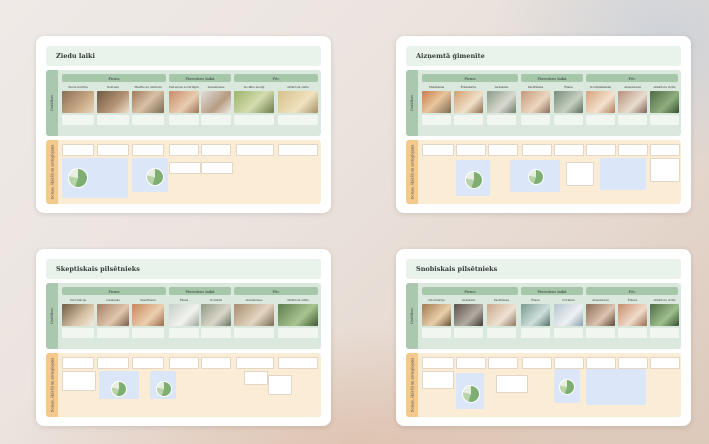  What do you see at coordinates (254, 115) in the screenshot?
I see `step-card: Sociālie mediji` at bounding box center [254, 115].